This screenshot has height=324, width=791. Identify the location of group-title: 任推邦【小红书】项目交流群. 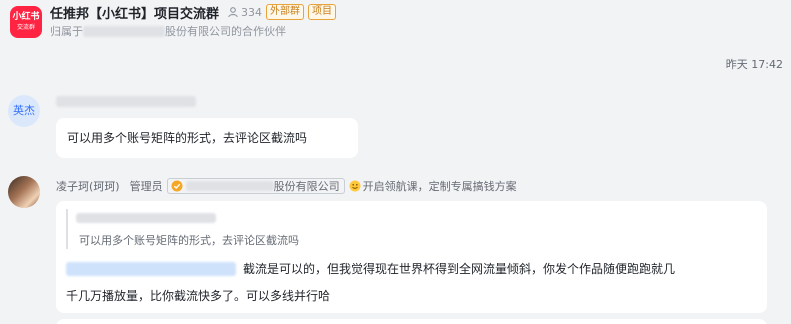
(134, 12).